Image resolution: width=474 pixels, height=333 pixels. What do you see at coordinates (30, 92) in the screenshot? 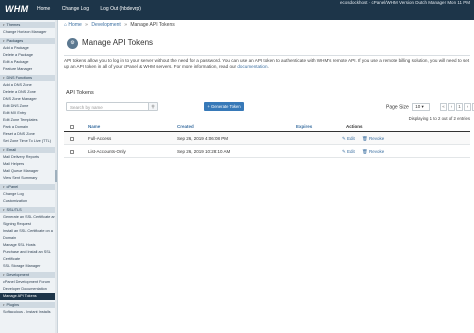
I see `sidebar-item-delete-a-dns-zone: Delete a DNS Zone` at bounding box center [30, 92].